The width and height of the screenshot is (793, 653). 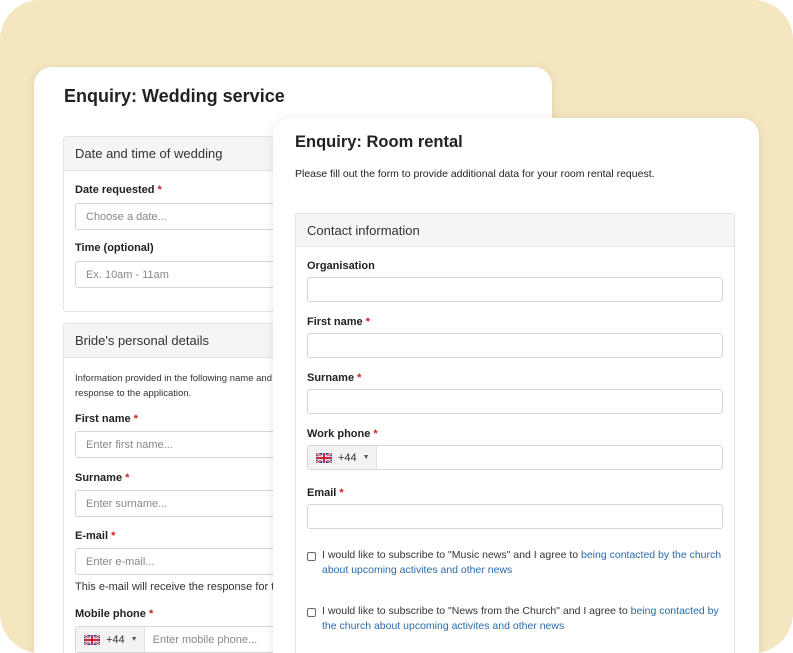 What do you see at coordinates (515, 516) in the screenshot?
I see `contact-email-input` at bounding box center [515, 516].